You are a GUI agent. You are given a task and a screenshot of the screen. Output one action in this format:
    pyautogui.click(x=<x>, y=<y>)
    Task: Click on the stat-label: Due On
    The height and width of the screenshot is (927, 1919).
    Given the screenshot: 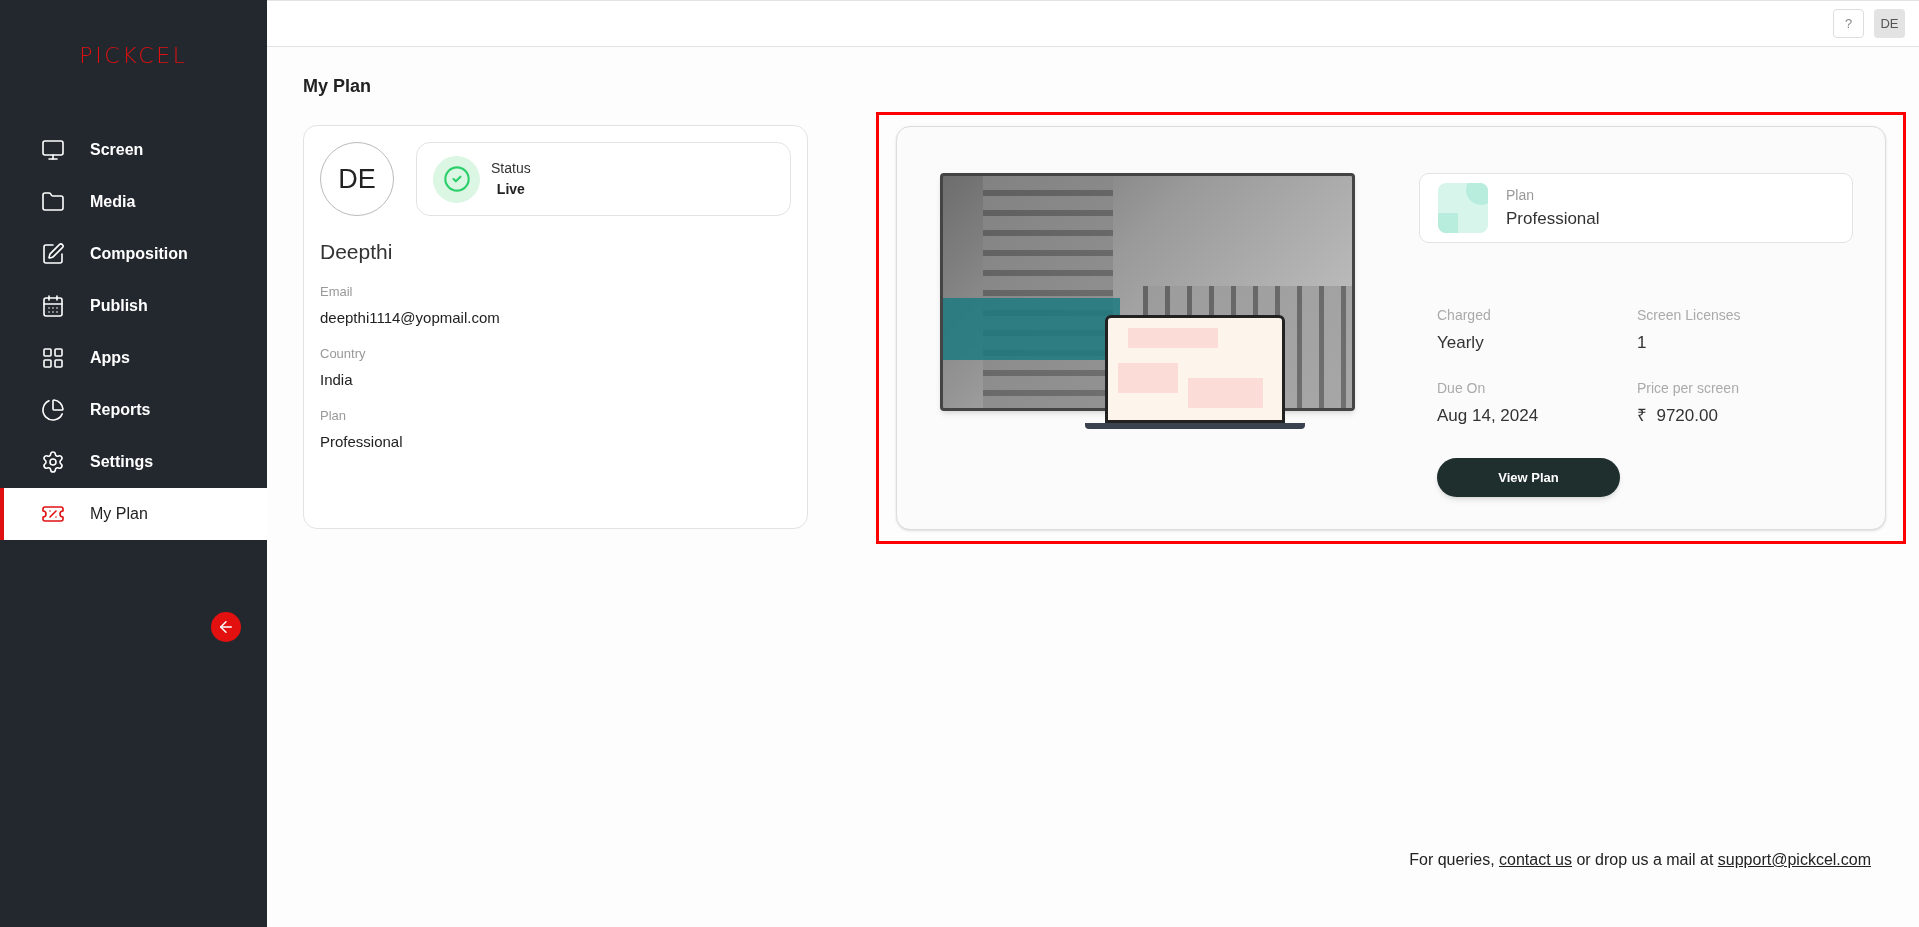 What is the action you would take?
    pyautogui.click(x=1462, y=388)
    